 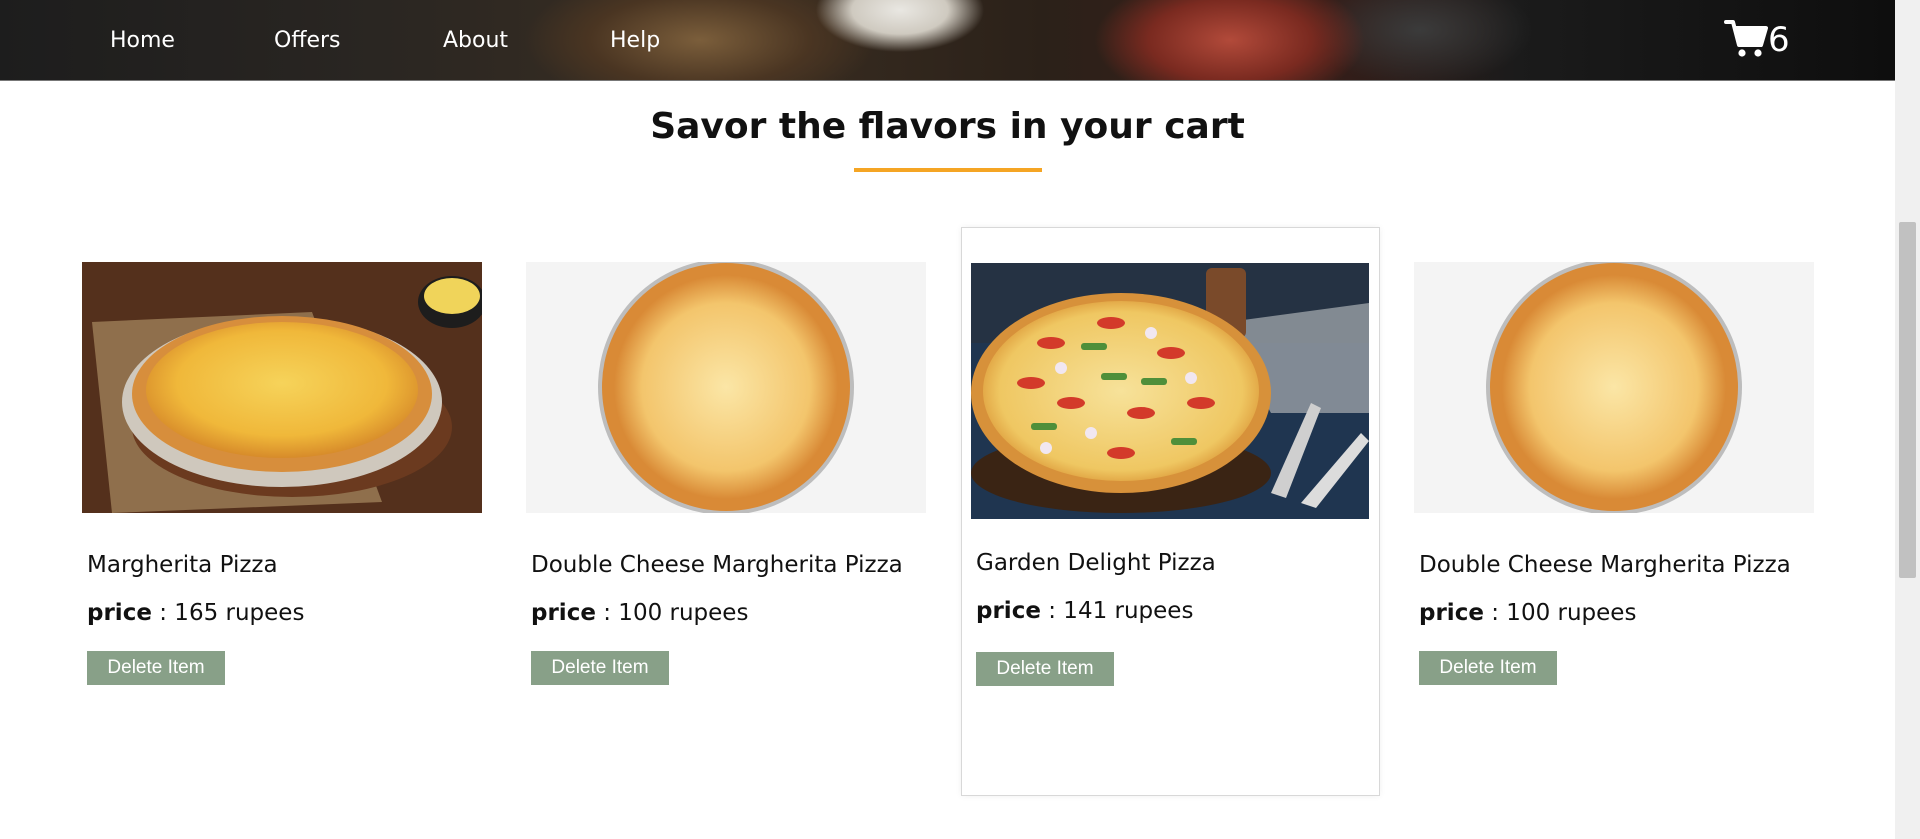 What do you see at coordinates (1096, 563) in the screenshot?
I see `item-name: Garden Delight Pizza` at bounding box center [1096, 563].